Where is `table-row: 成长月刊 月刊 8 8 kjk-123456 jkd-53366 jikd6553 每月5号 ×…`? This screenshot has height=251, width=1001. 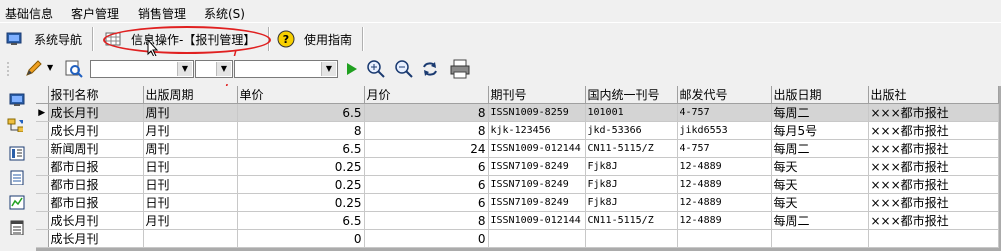 table-row: 成长月刊 月刊 8 8 kjk-123456 jkd-53366 jikd6553 每月5号 ×… is located at coordinates (517, 130).